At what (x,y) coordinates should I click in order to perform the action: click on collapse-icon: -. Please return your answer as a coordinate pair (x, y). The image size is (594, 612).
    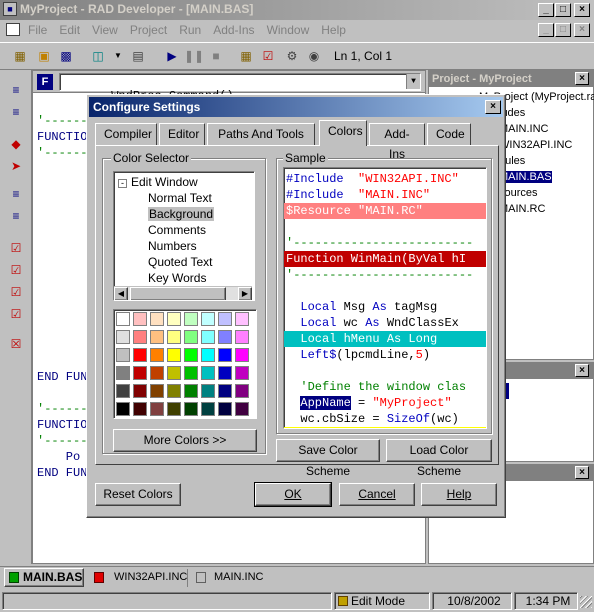
    Looking at the image, I should click on (122, 183).